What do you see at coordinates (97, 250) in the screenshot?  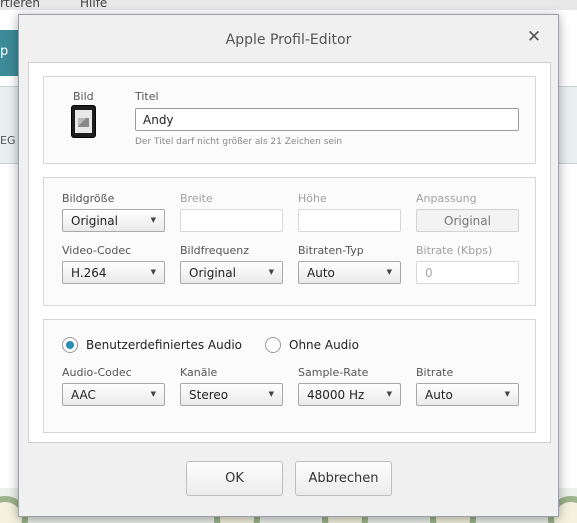 I see `video-codec-label: Video-Codec` at bounding box center [97, 250].